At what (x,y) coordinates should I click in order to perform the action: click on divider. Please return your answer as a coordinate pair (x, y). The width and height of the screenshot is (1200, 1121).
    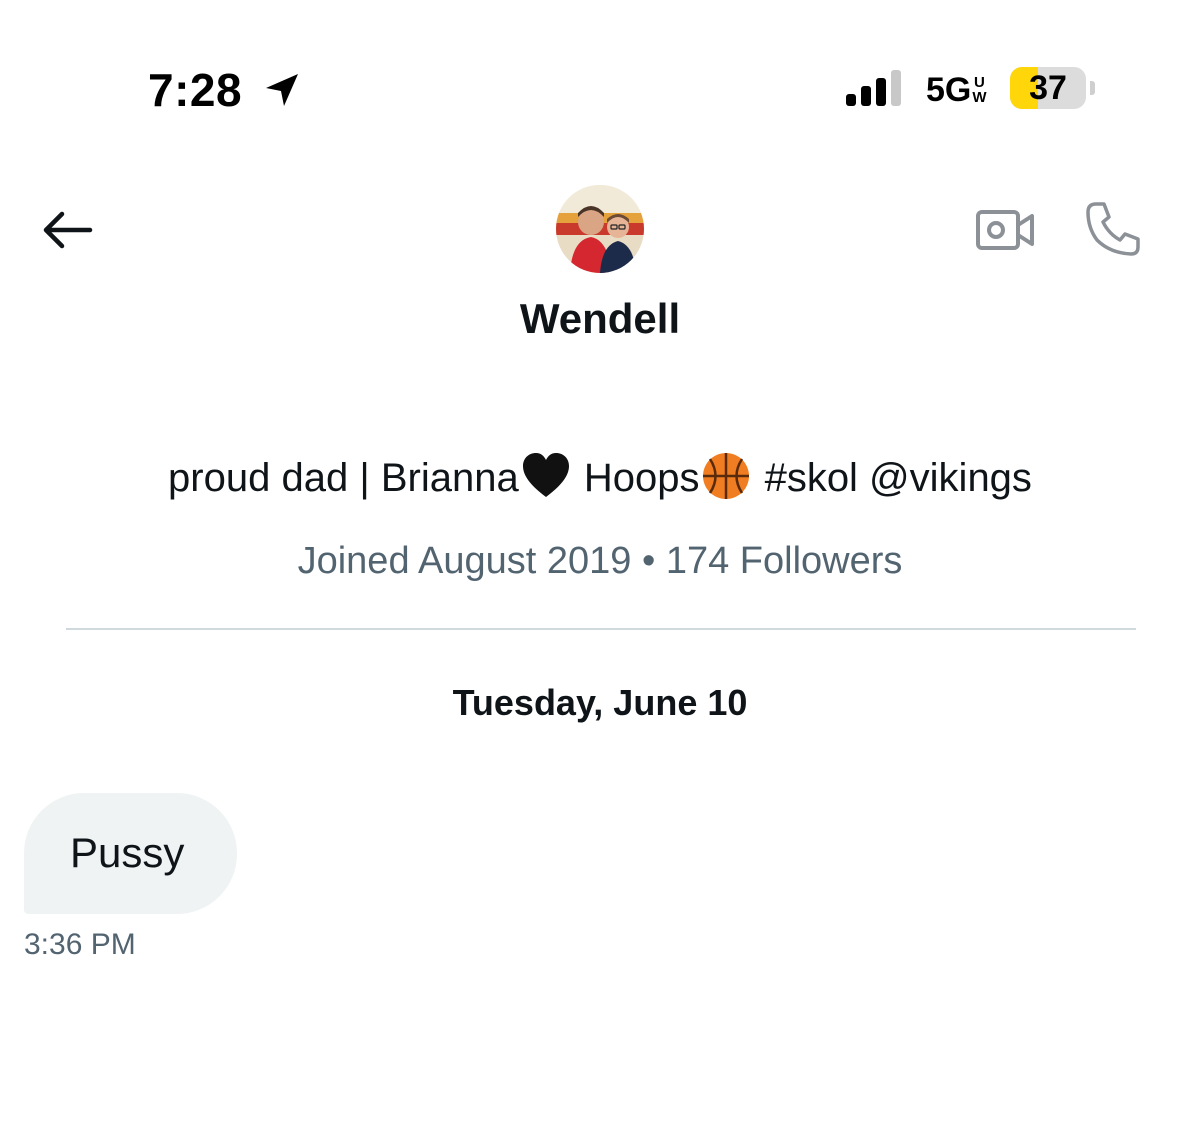
    Looking at the image, I should click on (601, 629).